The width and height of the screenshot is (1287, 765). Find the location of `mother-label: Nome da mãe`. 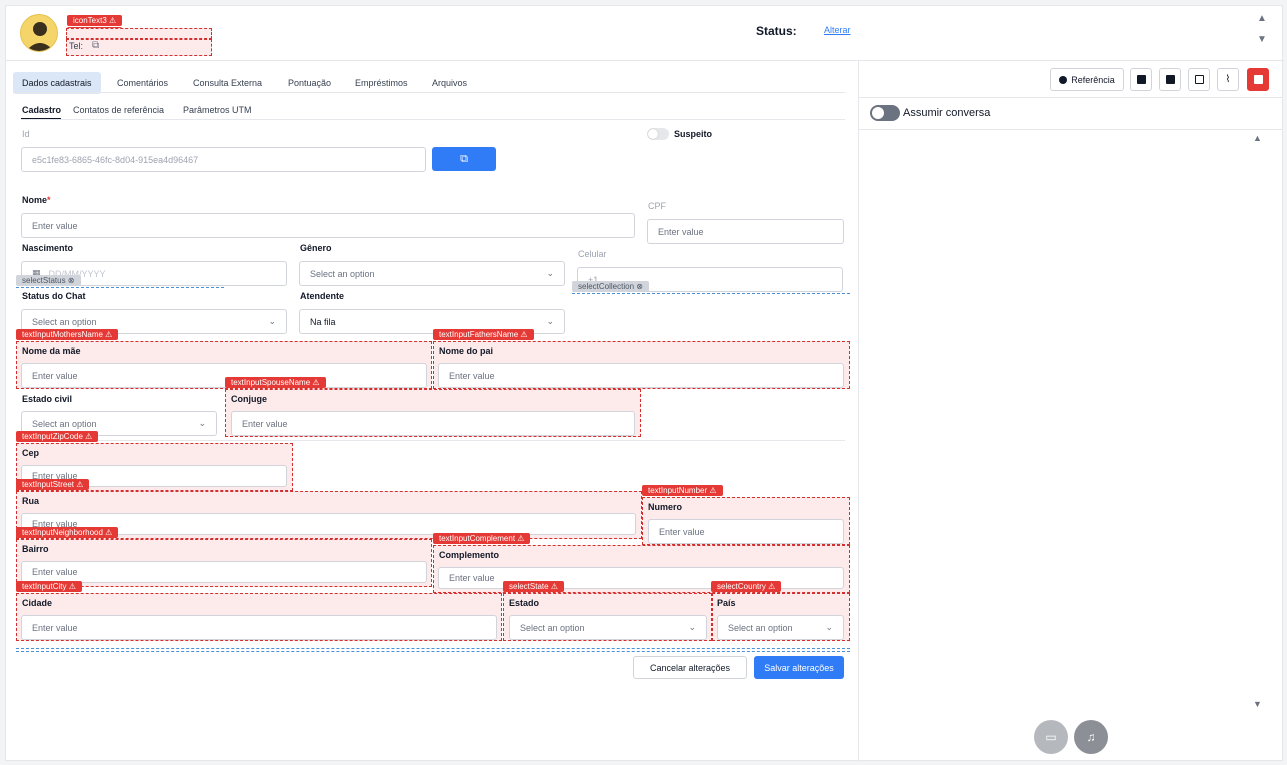

mother-label: Nome da mãe is located at coordinates (51, 351).